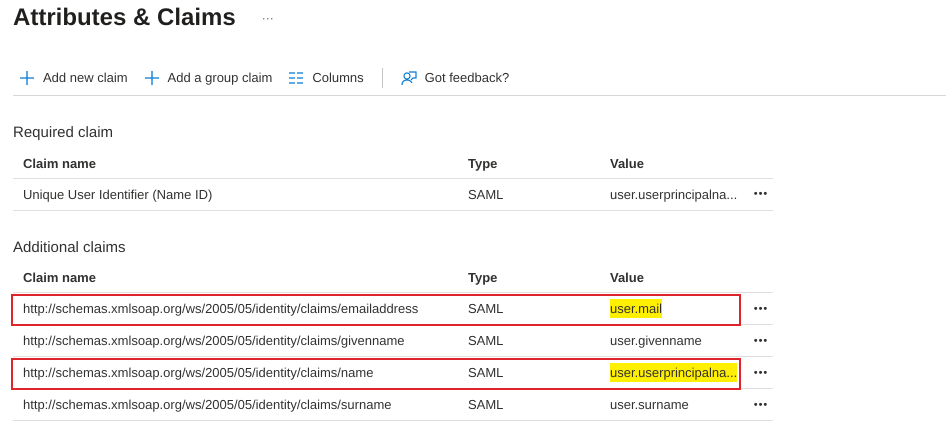  What do you see at coordinates (455, 78) in the screenshot?
I see `toolbar-button: Got feedback?` at bounding box center [455, 78].